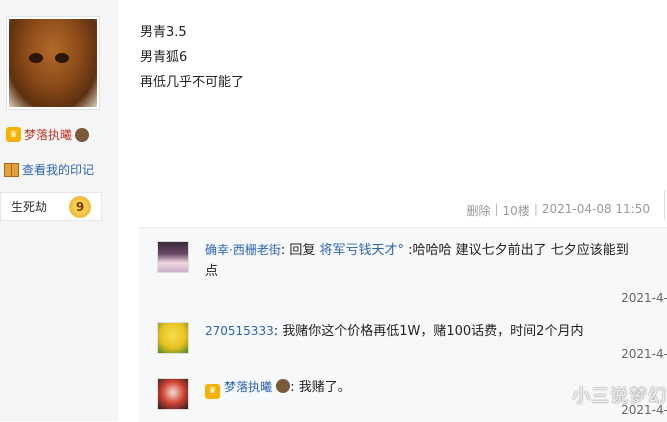 Image resolution: width=667 pixels, height=422 pixels. What do you see at coordinates (302, 250) in the screenshot?
I see `reply-verb: 回复` at bounding box center [302, 250].